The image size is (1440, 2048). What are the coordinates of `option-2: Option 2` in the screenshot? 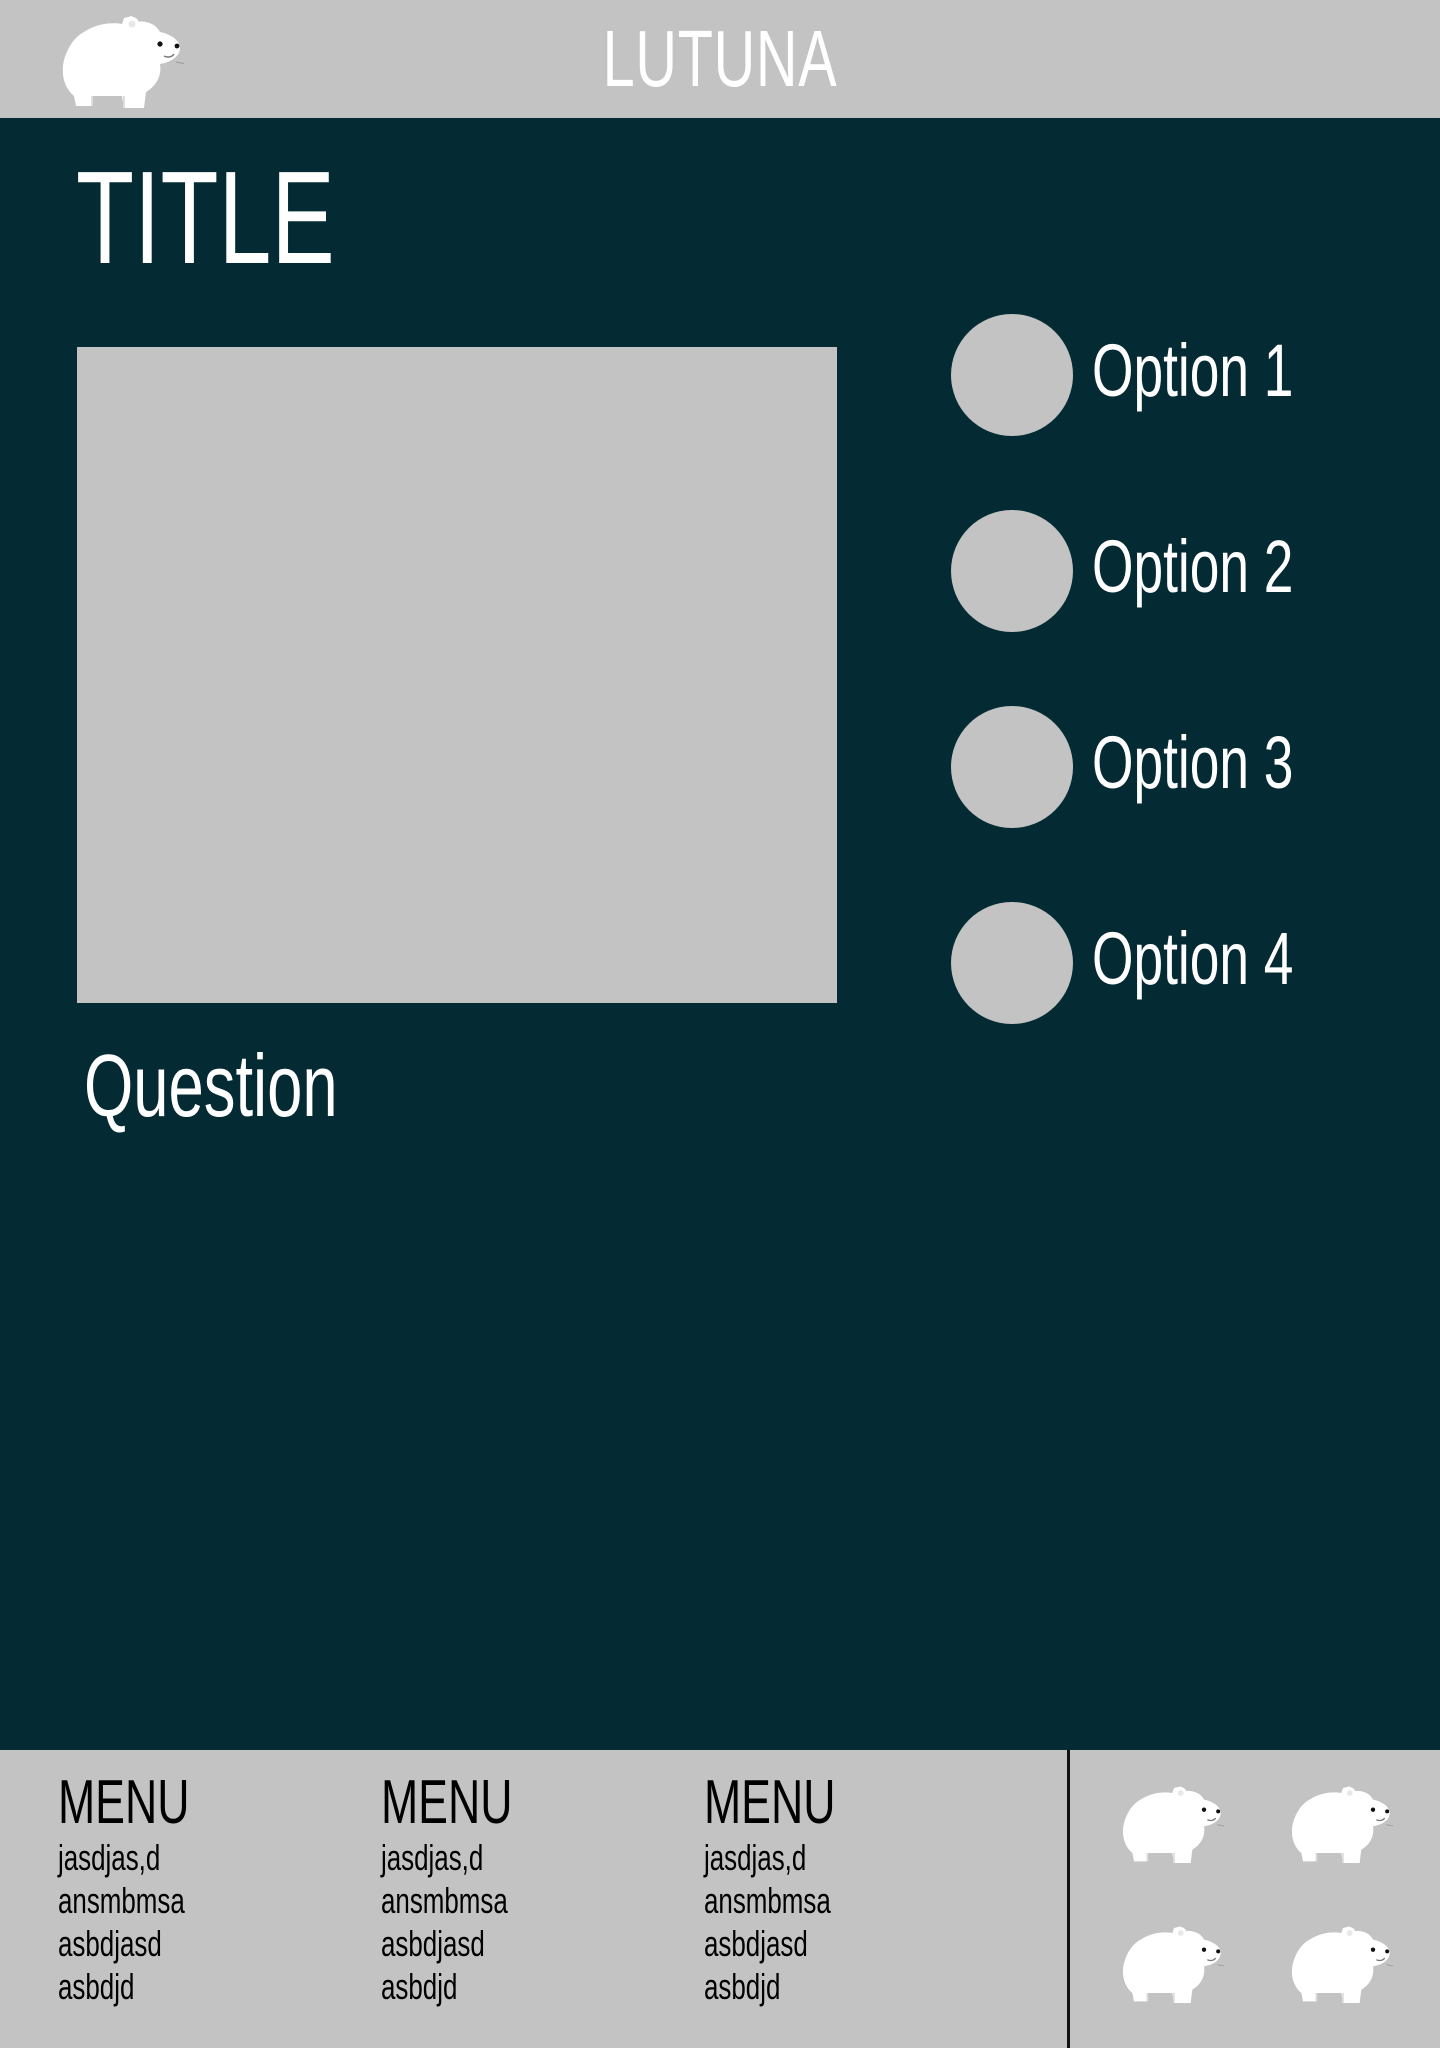 It's located at (1161, 571).